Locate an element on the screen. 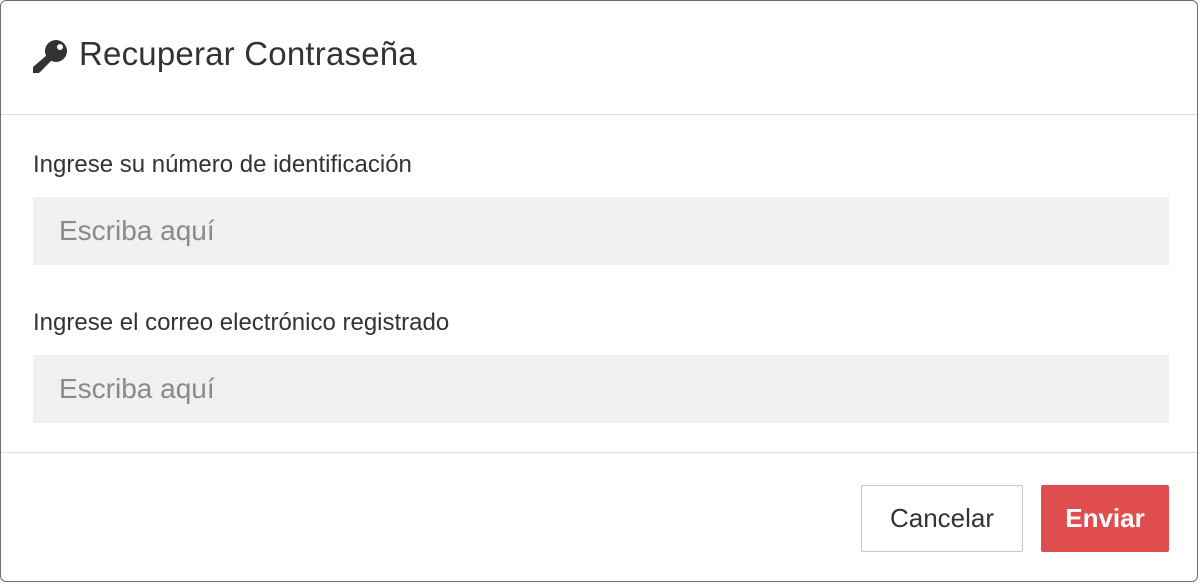  key-icon is located at coordinates (51, 57).